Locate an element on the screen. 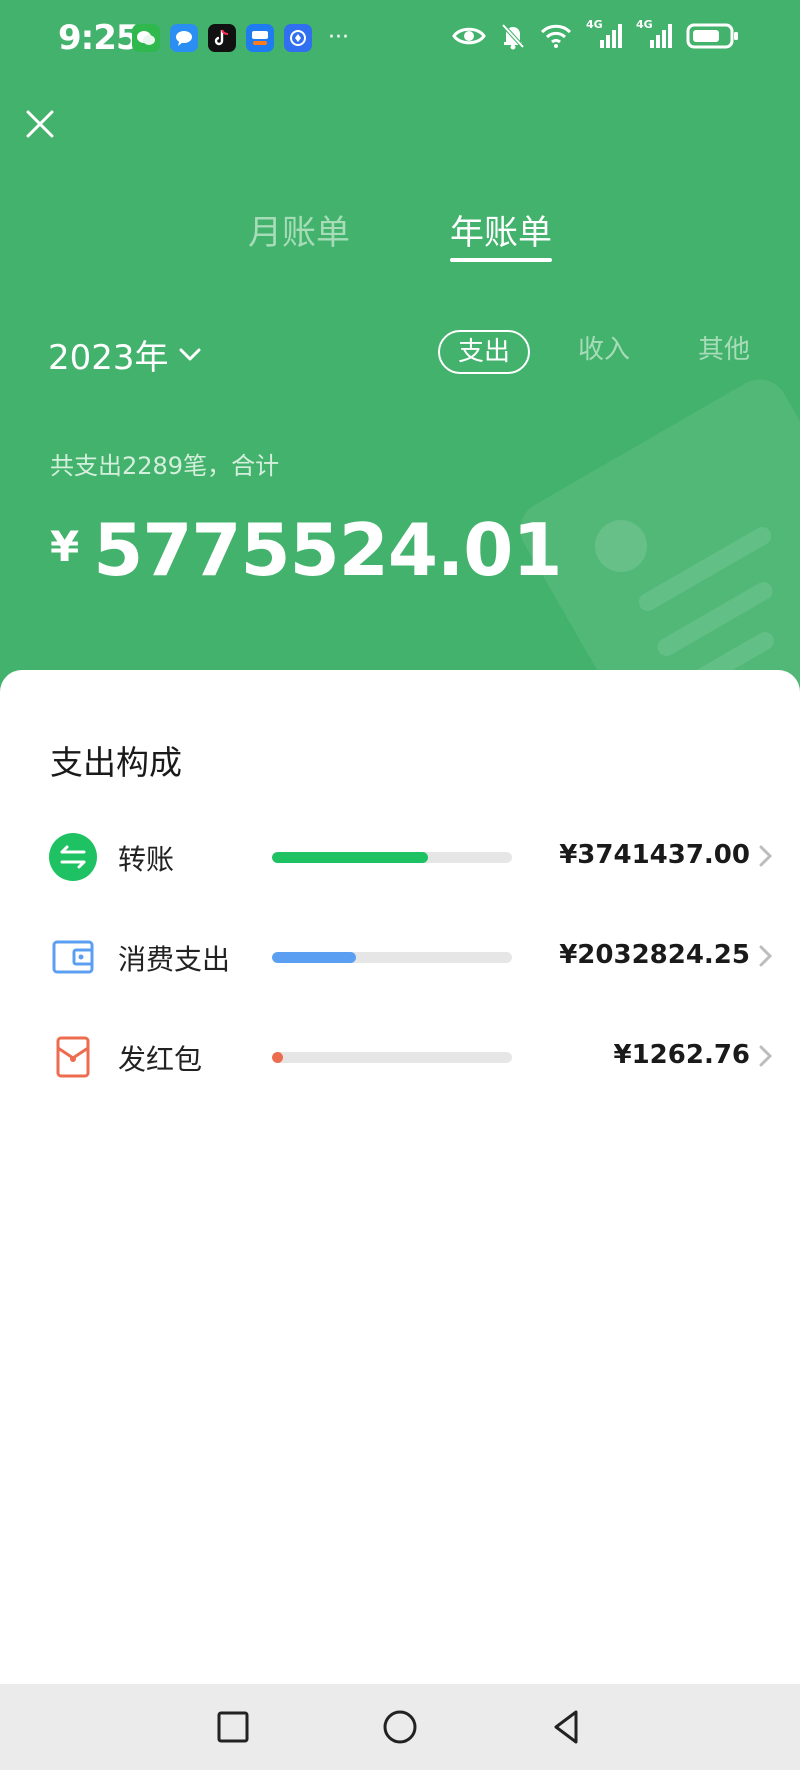 The height and width of the screenshot is (1770, 800). row-amount: ¥3741437.00 is located at coordinates (654, 855).